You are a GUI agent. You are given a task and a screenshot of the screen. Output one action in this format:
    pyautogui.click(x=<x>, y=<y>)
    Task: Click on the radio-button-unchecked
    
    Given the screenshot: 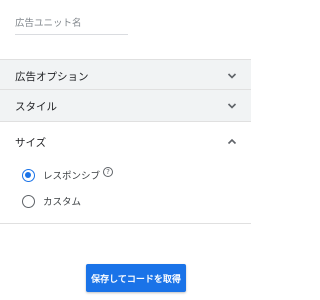 What is the action you would take?
    pyautogui.click(x=28, y=201)
    